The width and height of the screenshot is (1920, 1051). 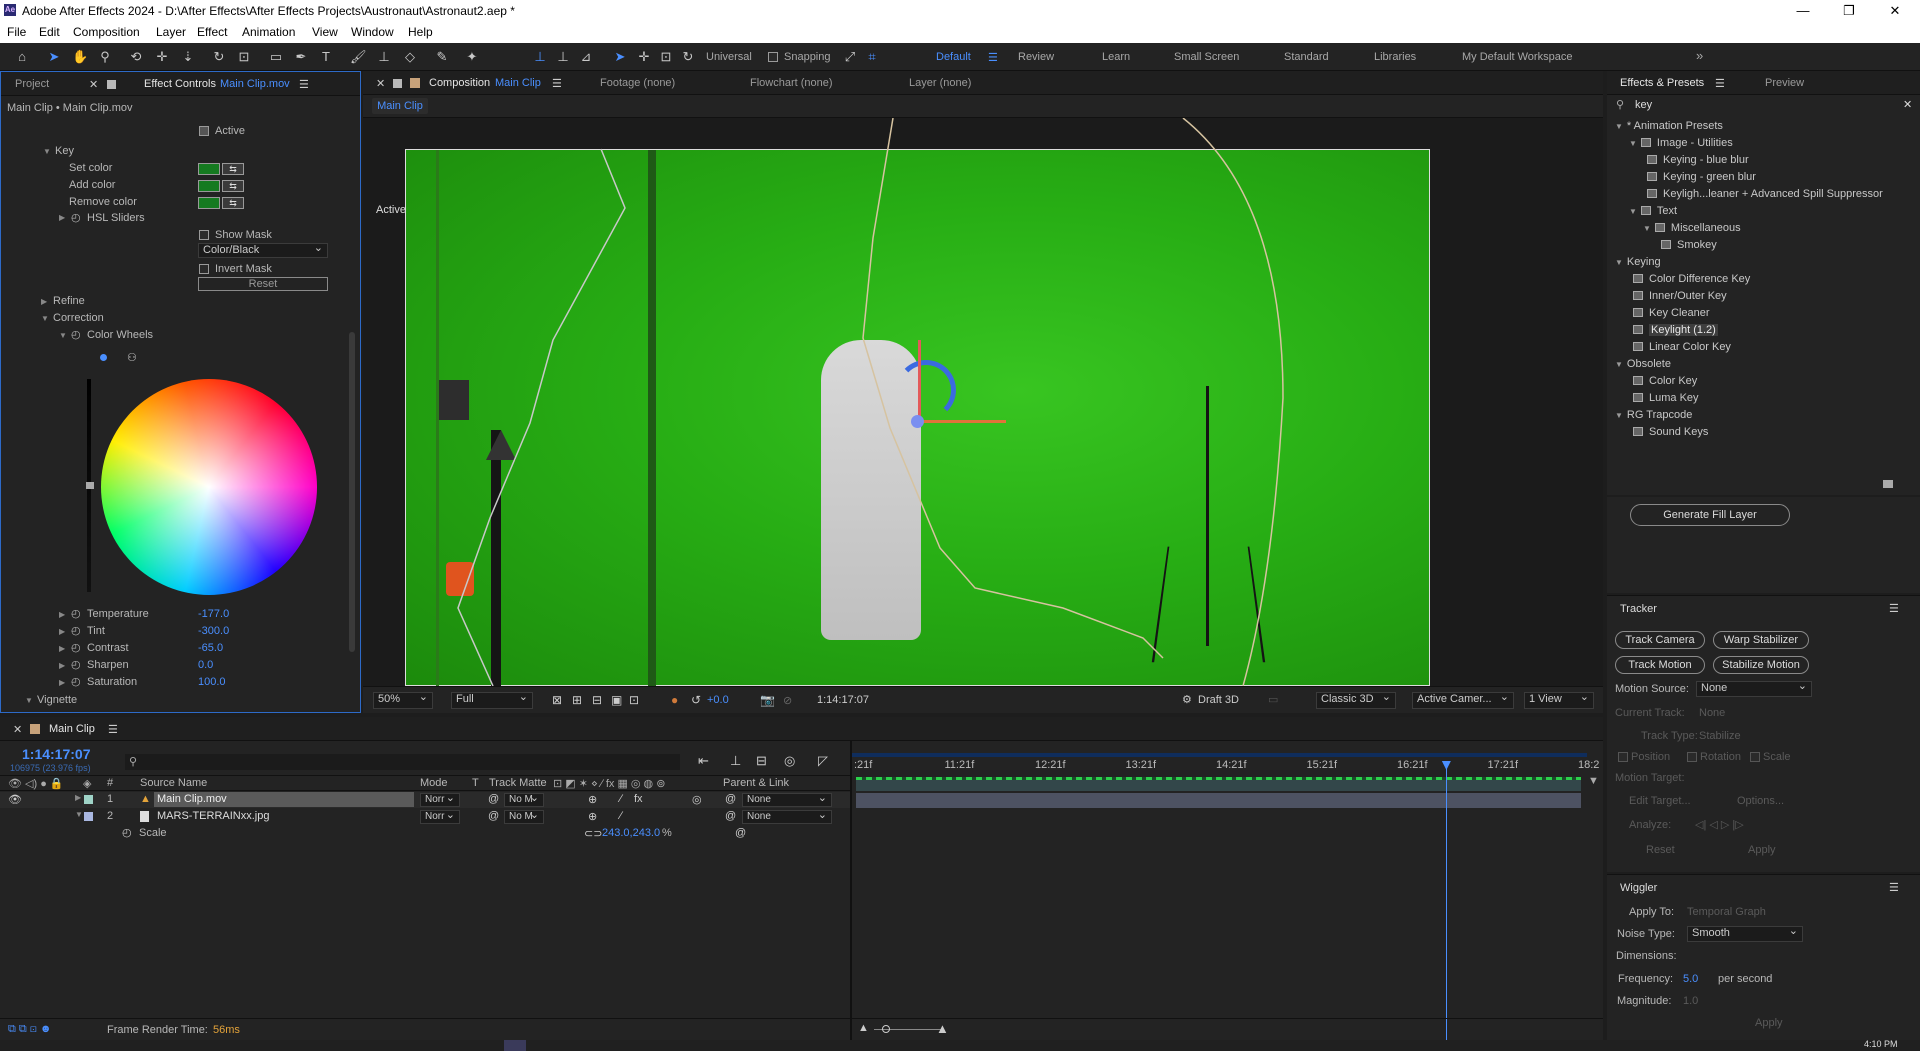 I want to click on apply-to-dropdown: Temporal Graph, so click(x=1726, y=912).